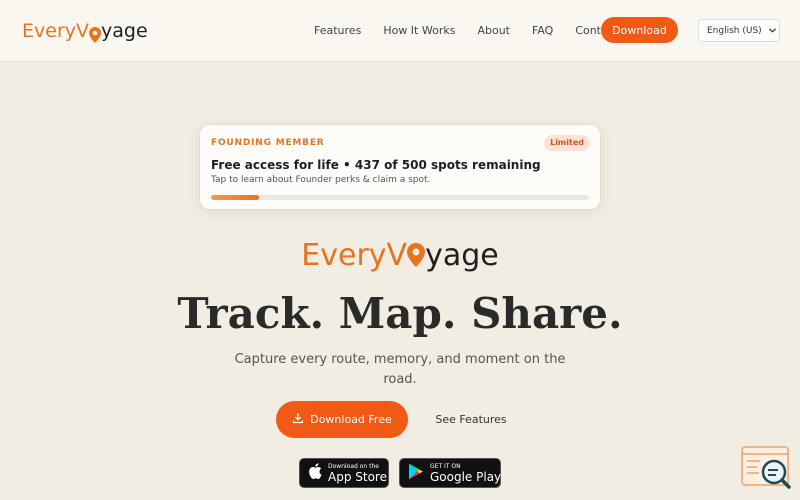 The image size is (800, 500). What do you see at coordinates (772, 30) in the screenshot?
I see `chevron-down-icon` at bounding box center [772, 30].